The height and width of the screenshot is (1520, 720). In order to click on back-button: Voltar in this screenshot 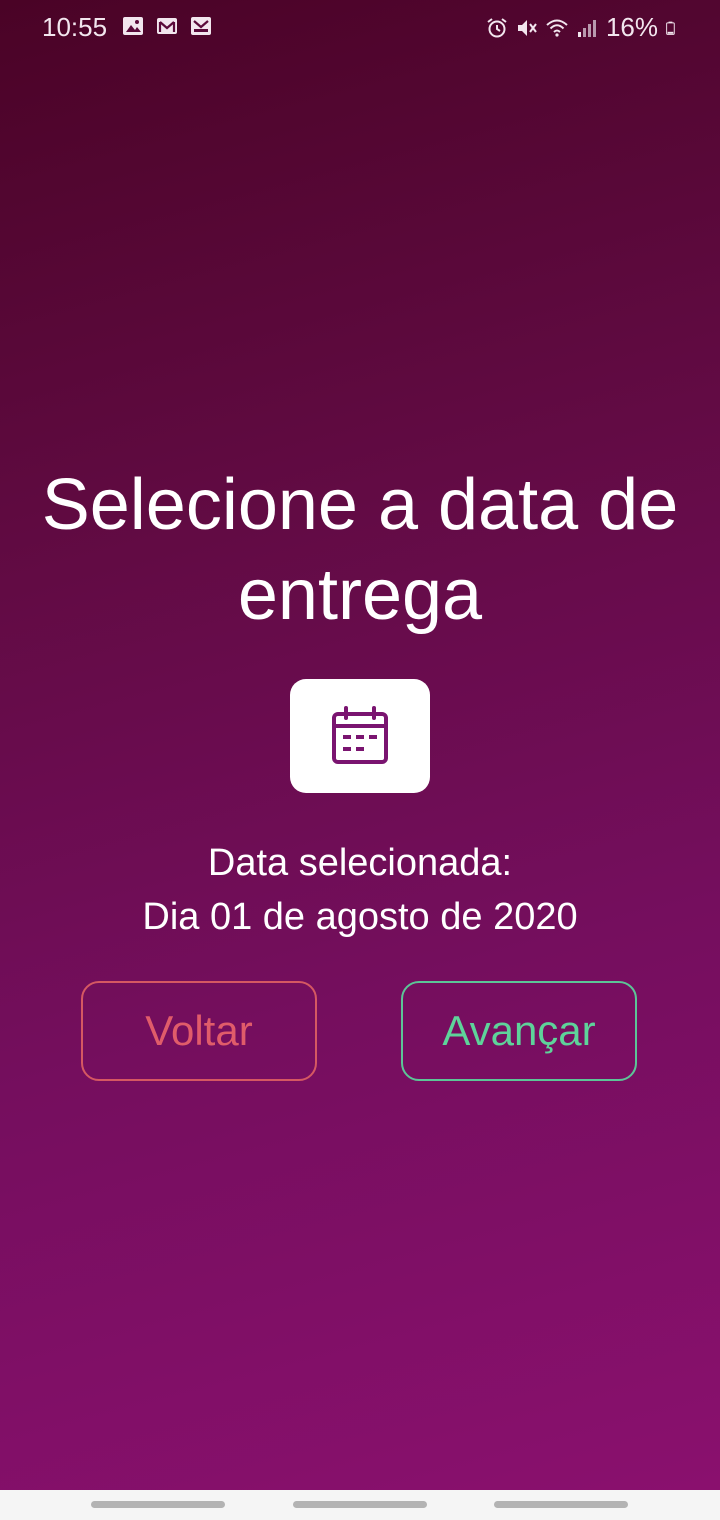, I will do `click(199, 1031)`.